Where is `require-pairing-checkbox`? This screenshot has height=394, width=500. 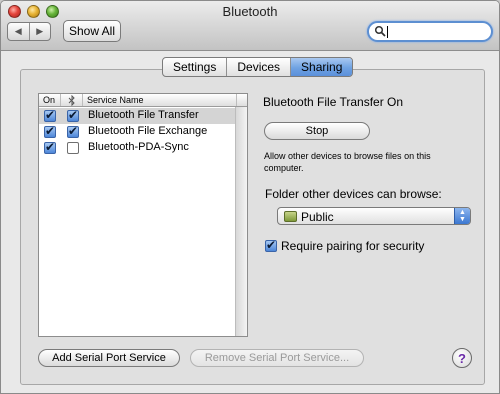 require-pairing-checkbox is located at coordinates (271, 245).